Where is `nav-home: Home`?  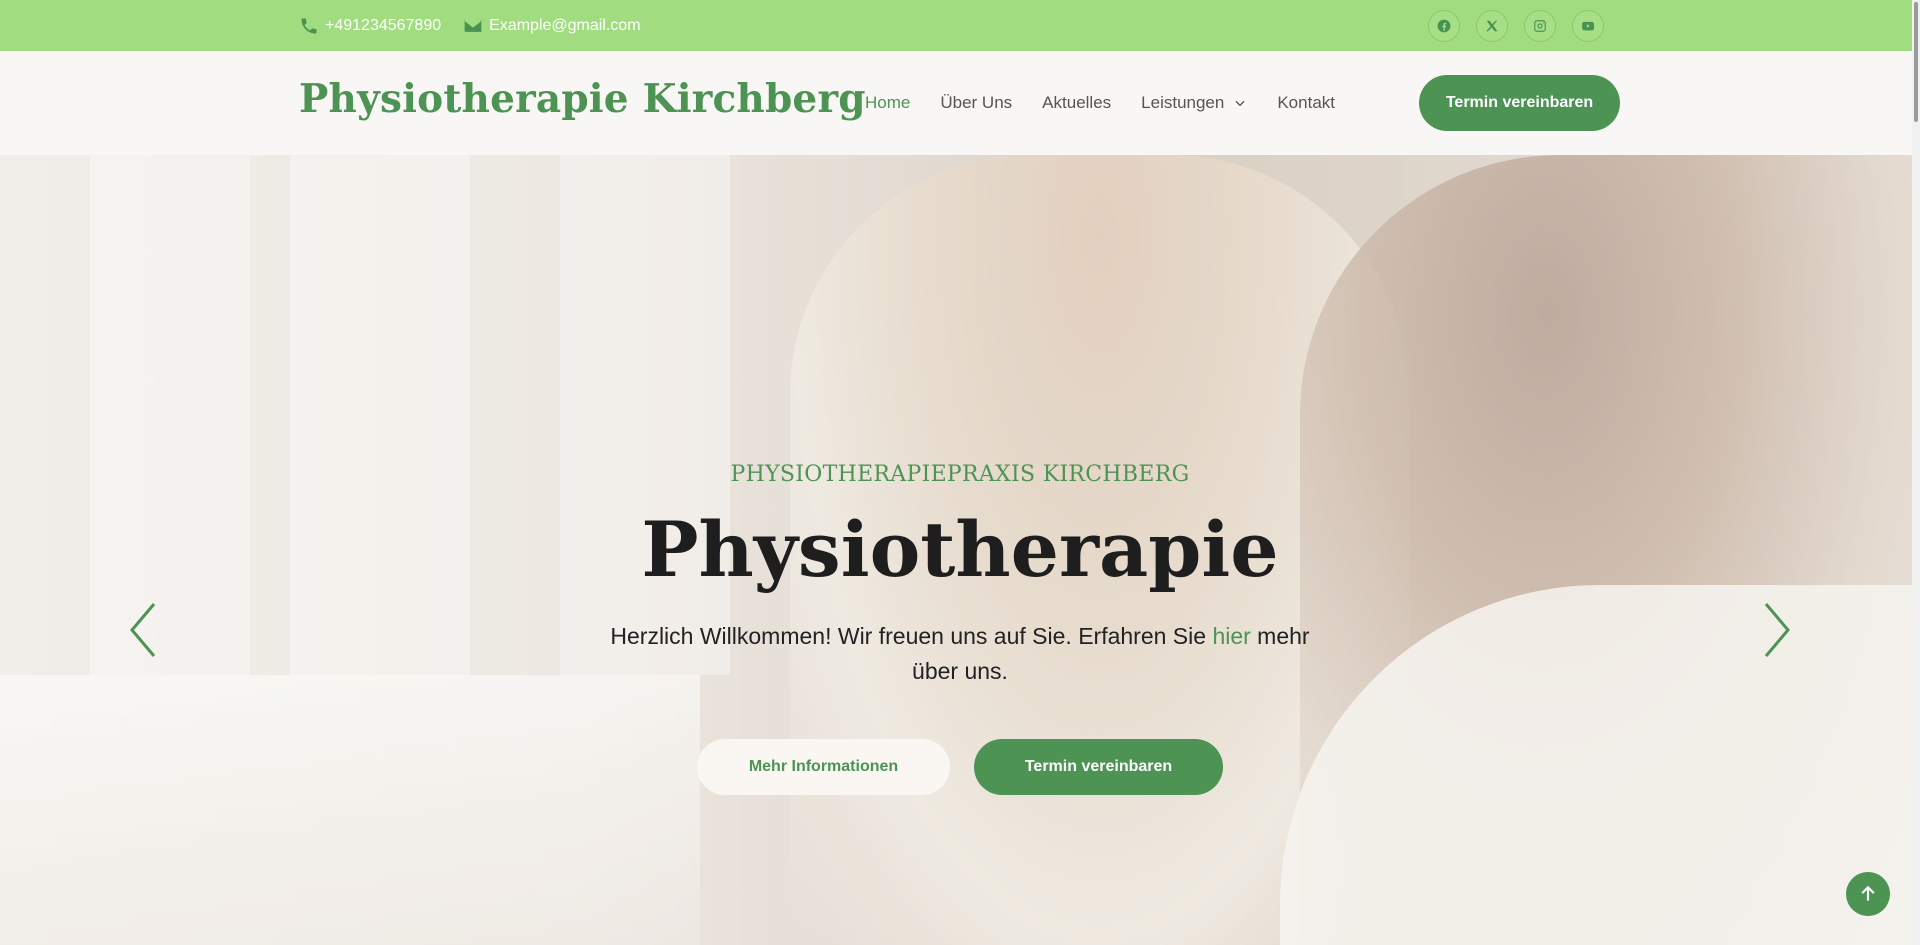 nav-home: Home is located at coordinates (887, 103).